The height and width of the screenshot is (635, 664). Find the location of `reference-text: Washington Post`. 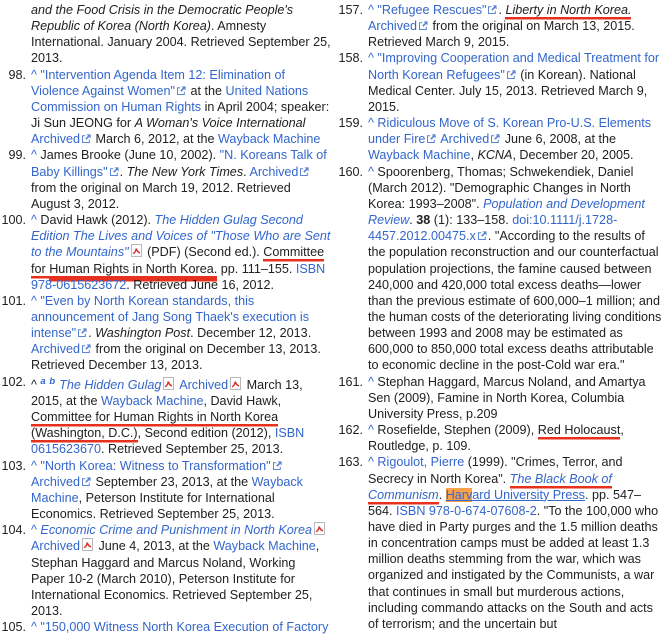

reference-text: Washington Post is located at coordinates (143, 333).